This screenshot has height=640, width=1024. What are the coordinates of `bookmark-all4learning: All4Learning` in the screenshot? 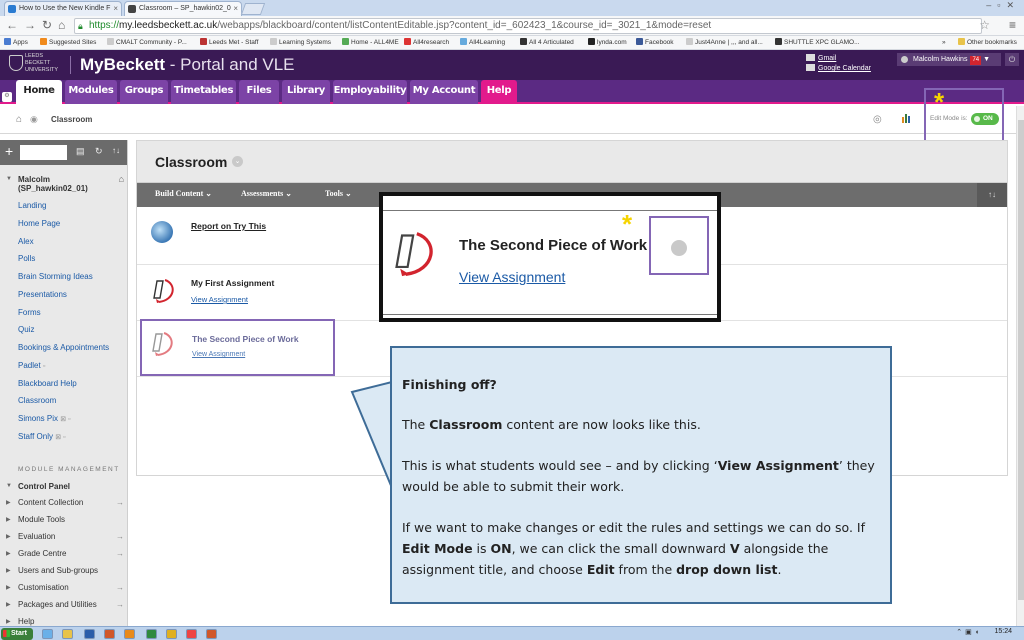 It's located at (482, 42).